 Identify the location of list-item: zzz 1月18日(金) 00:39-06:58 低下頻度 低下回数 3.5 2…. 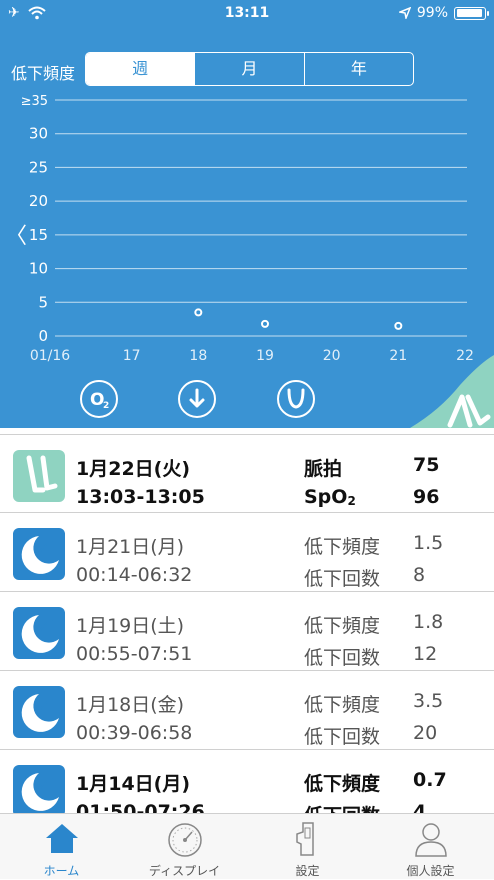
(247, 710).